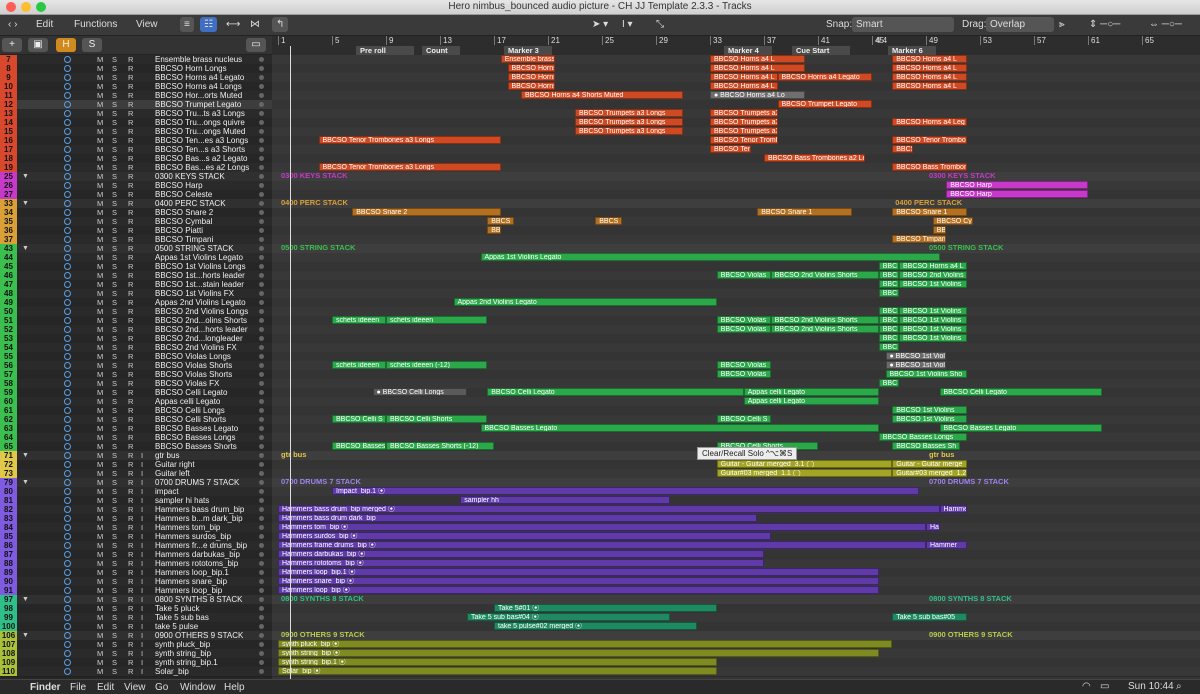 The height and width of the screenshot is (694, 1200). What do you see at coordinates (187, 24) in the screenshot?
I see `list-view-icon: ≡` at bounding box center [187, 24].